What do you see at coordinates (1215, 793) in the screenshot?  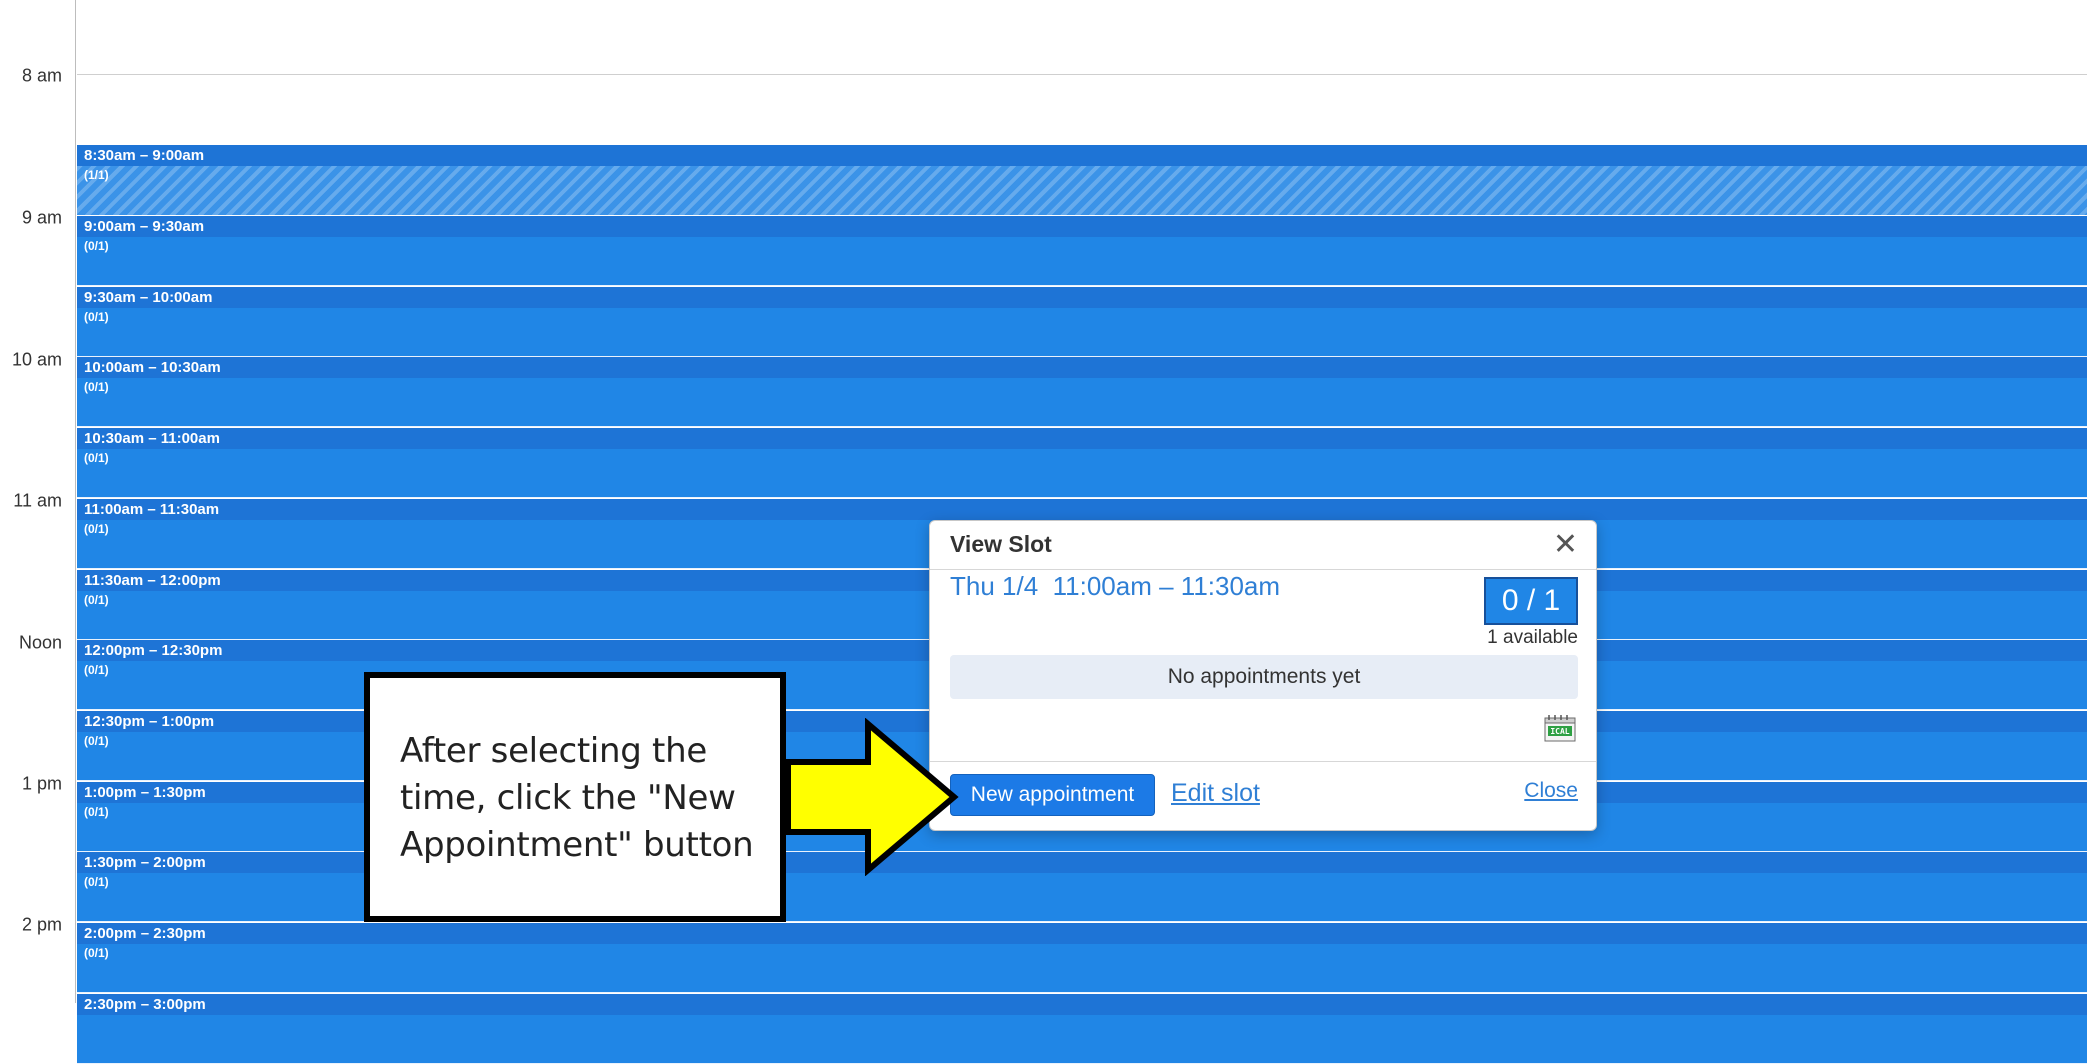 I see `edit-slot-link: Edit slot` at bounding box center [1215, 793].